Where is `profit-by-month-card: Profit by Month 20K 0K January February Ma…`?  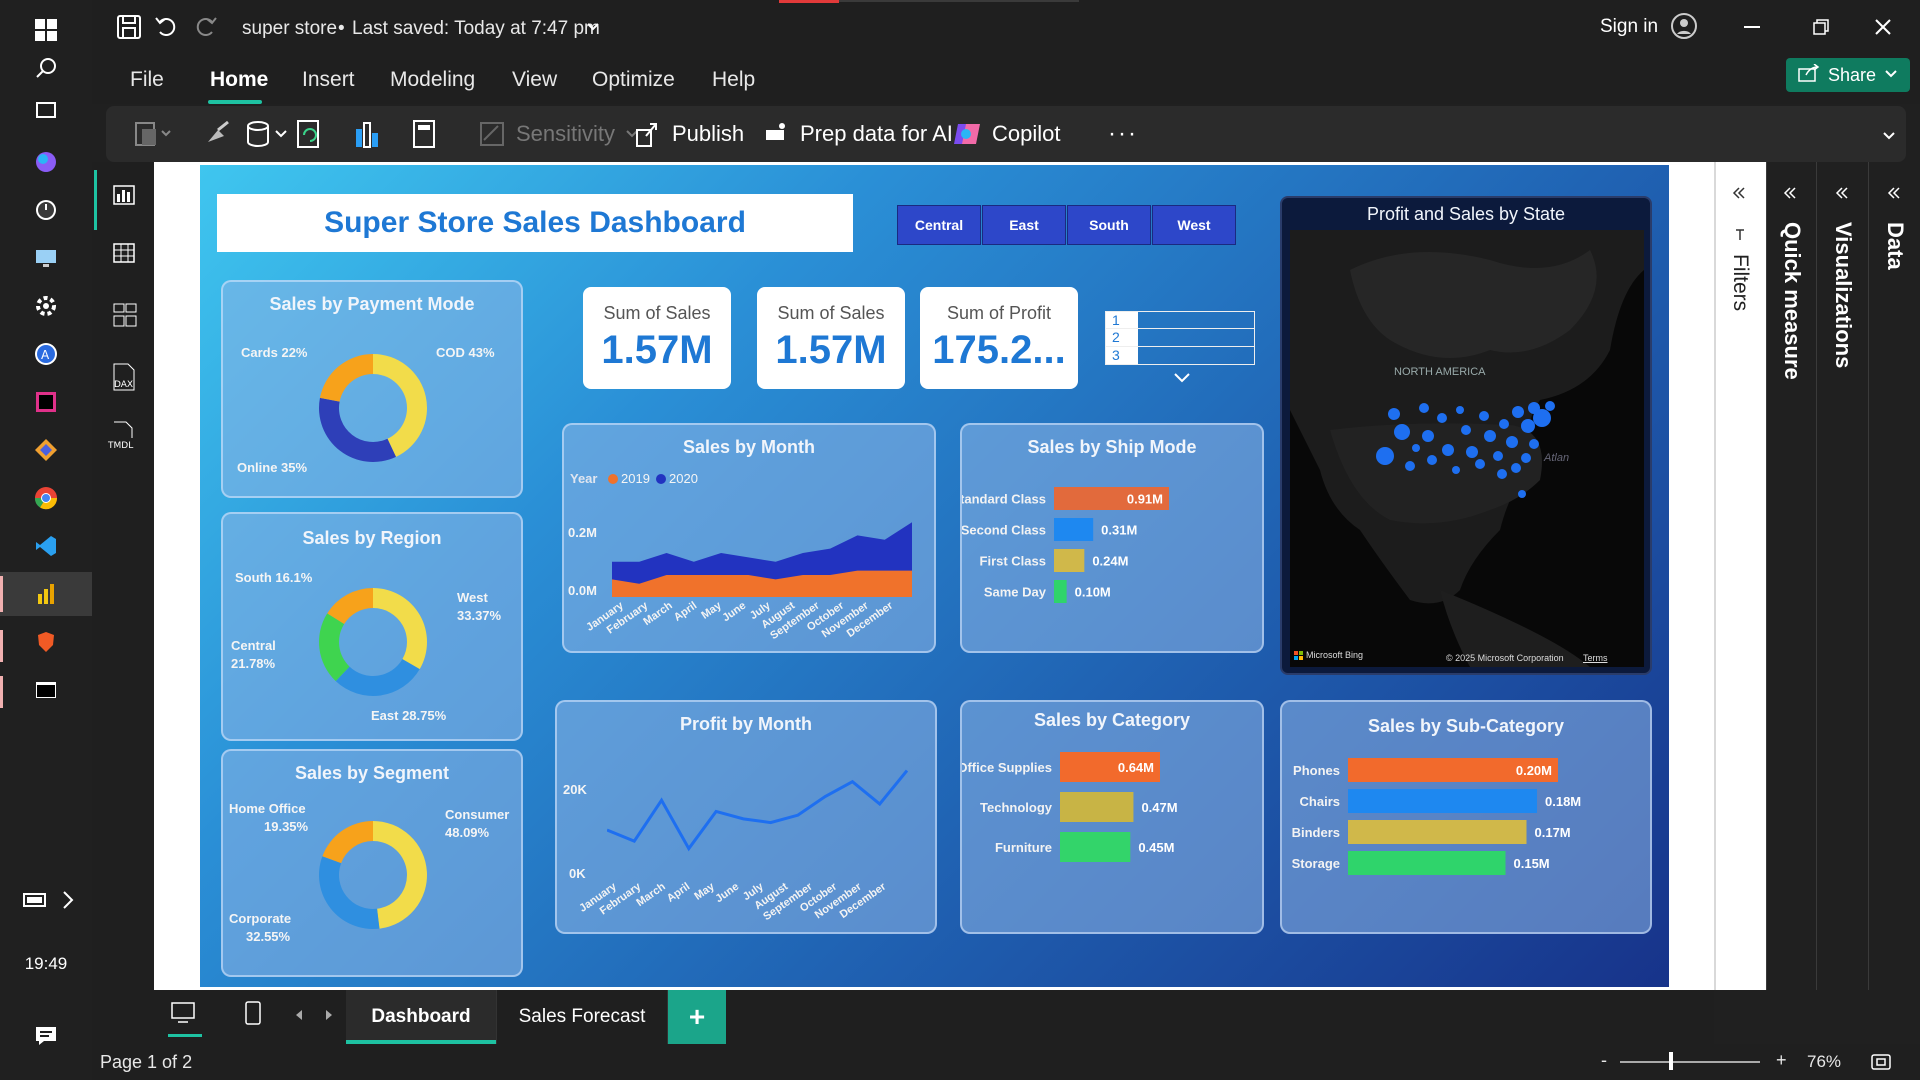
profit-by-month-card: Profit by Month 20K 0K January February Ma… is located at coordinates (746, 817).